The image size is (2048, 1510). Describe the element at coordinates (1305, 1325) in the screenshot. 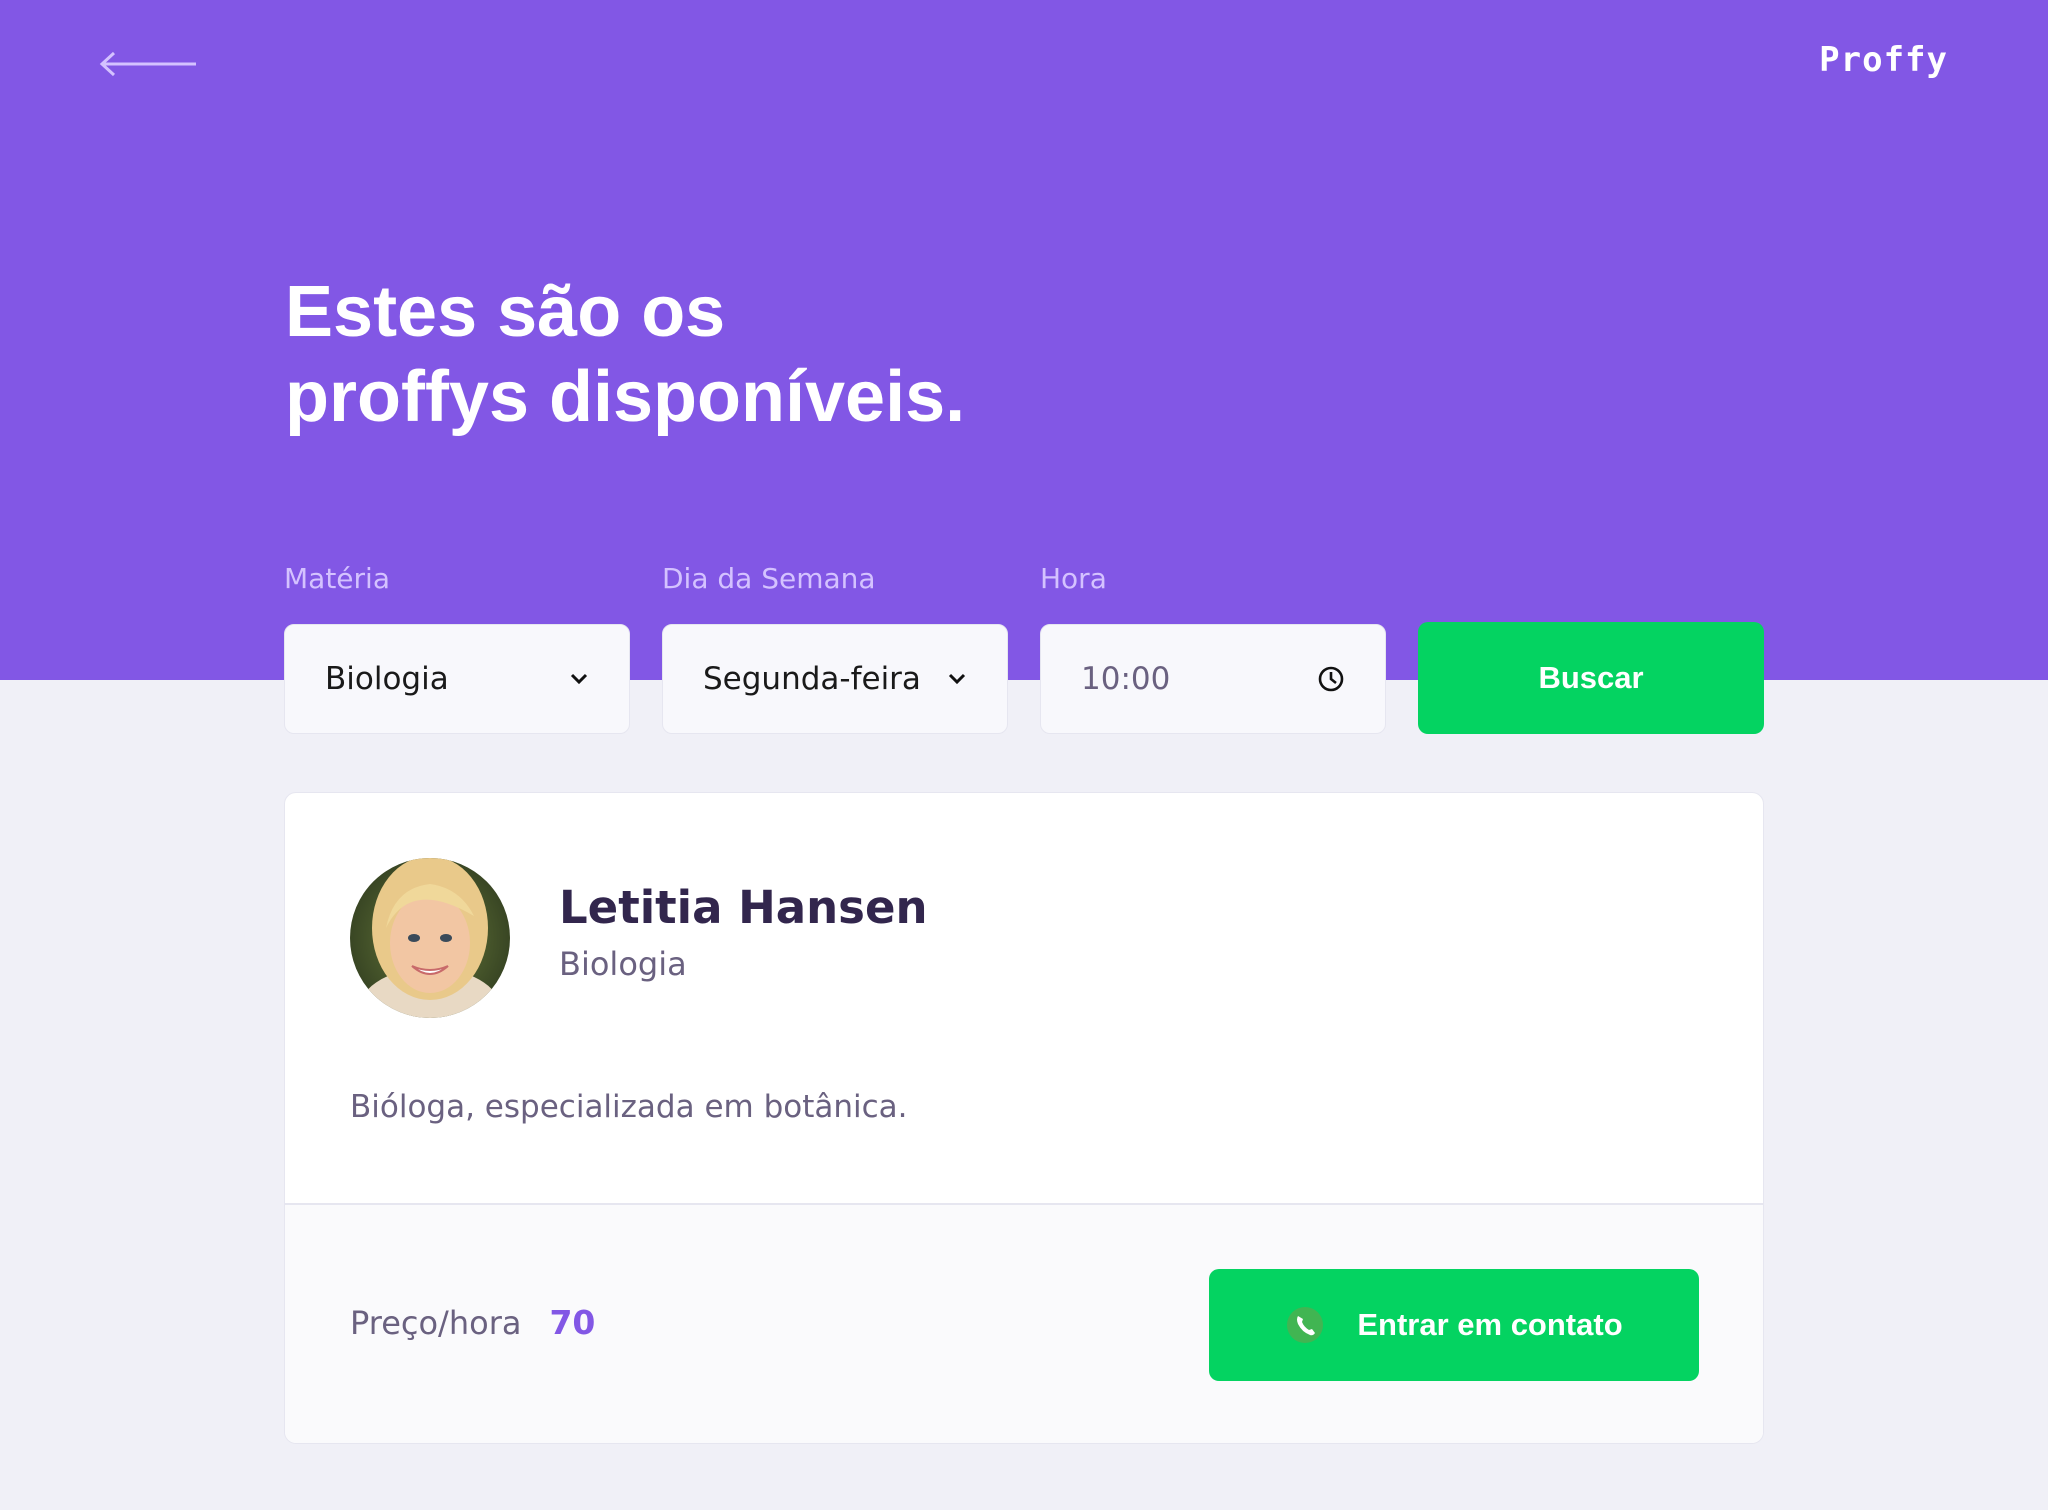

I see `whatsapp-icon` at that location.